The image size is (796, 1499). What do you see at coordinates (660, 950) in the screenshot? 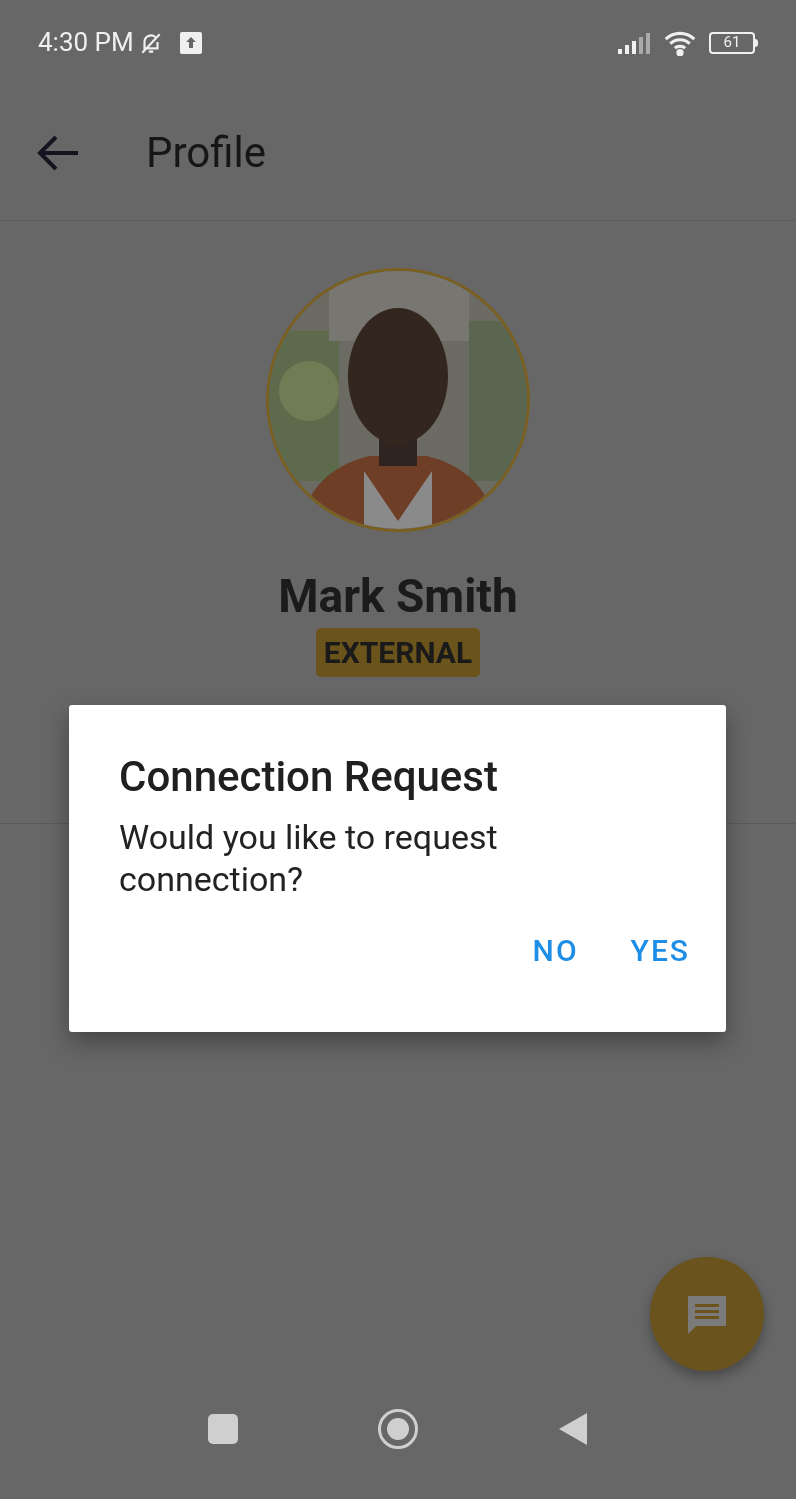
I see `dialog-button: YES` at bounding box center [660, 950].